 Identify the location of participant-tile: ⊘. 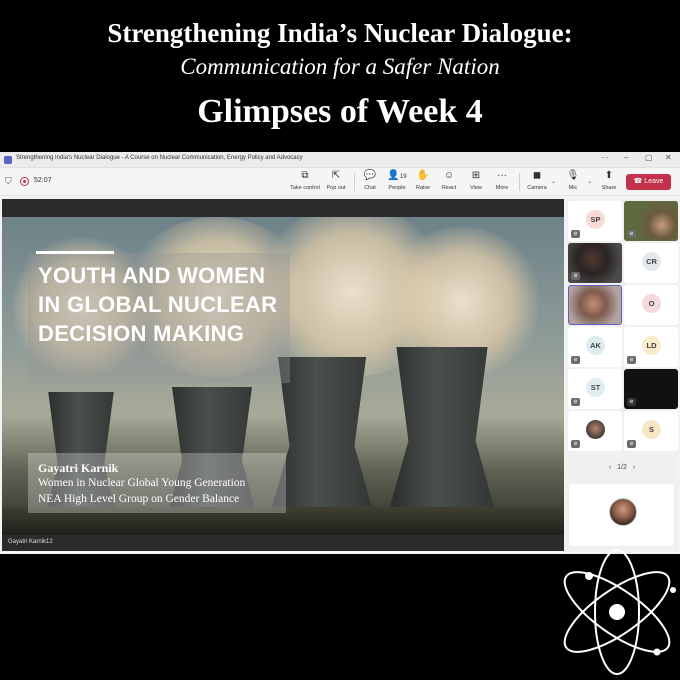
(595, 431).